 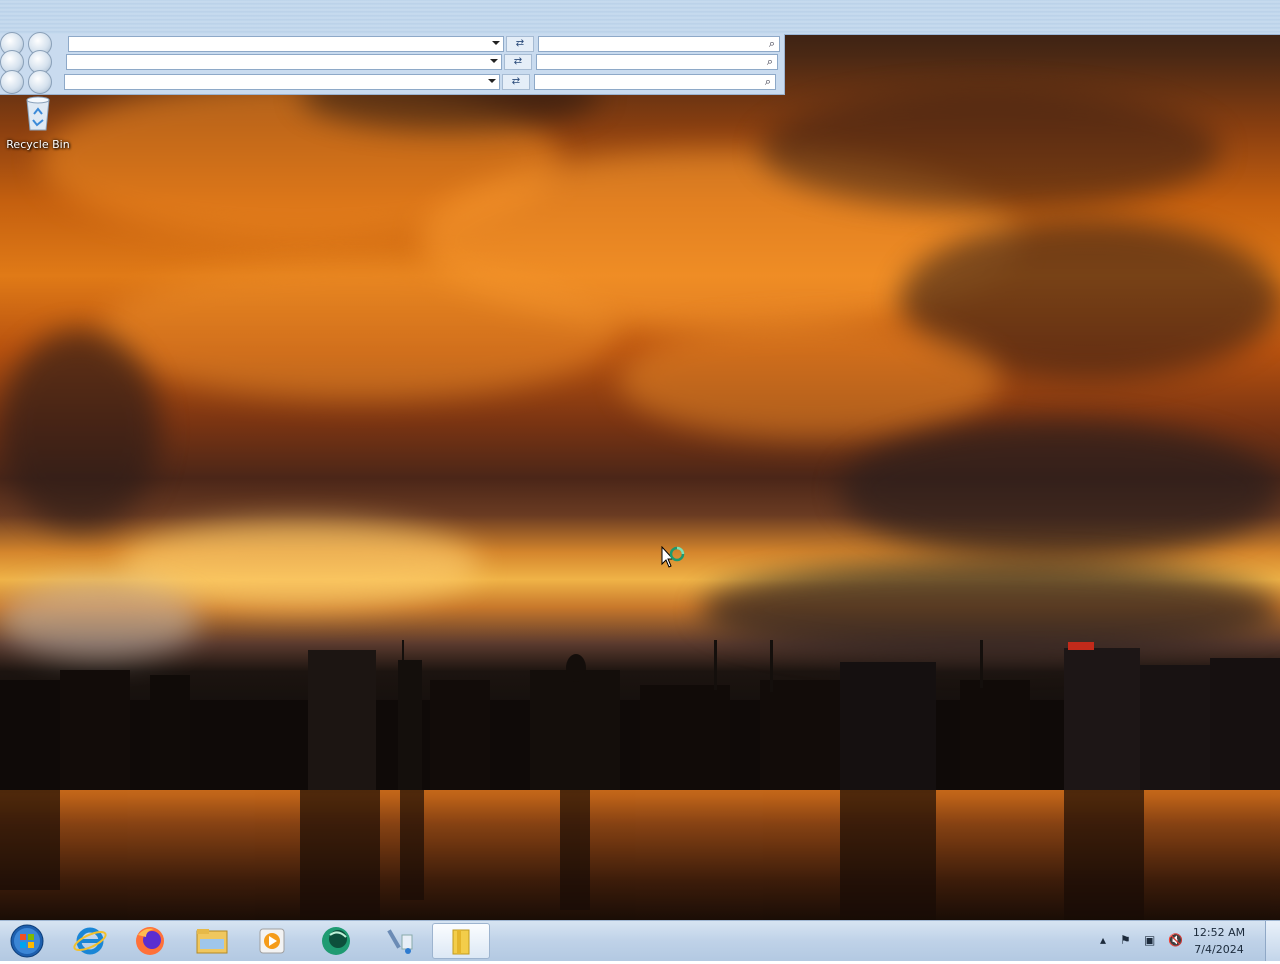 What do you see at coordinates (1149, 940) in the screenshot?
I see `network-icon: ▣` at bounding box center [1149, 940].